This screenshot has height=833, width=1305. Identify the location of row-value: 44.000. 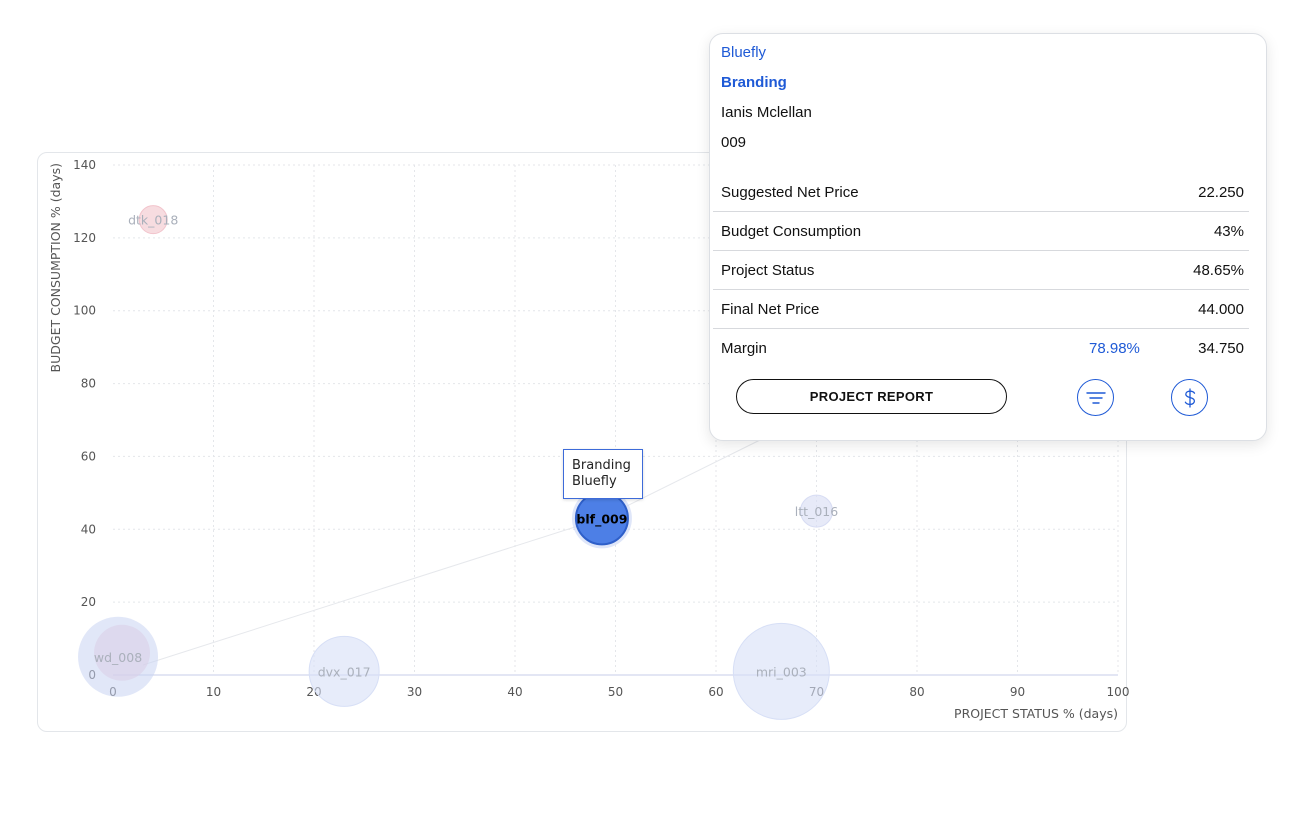
(1221, 309).